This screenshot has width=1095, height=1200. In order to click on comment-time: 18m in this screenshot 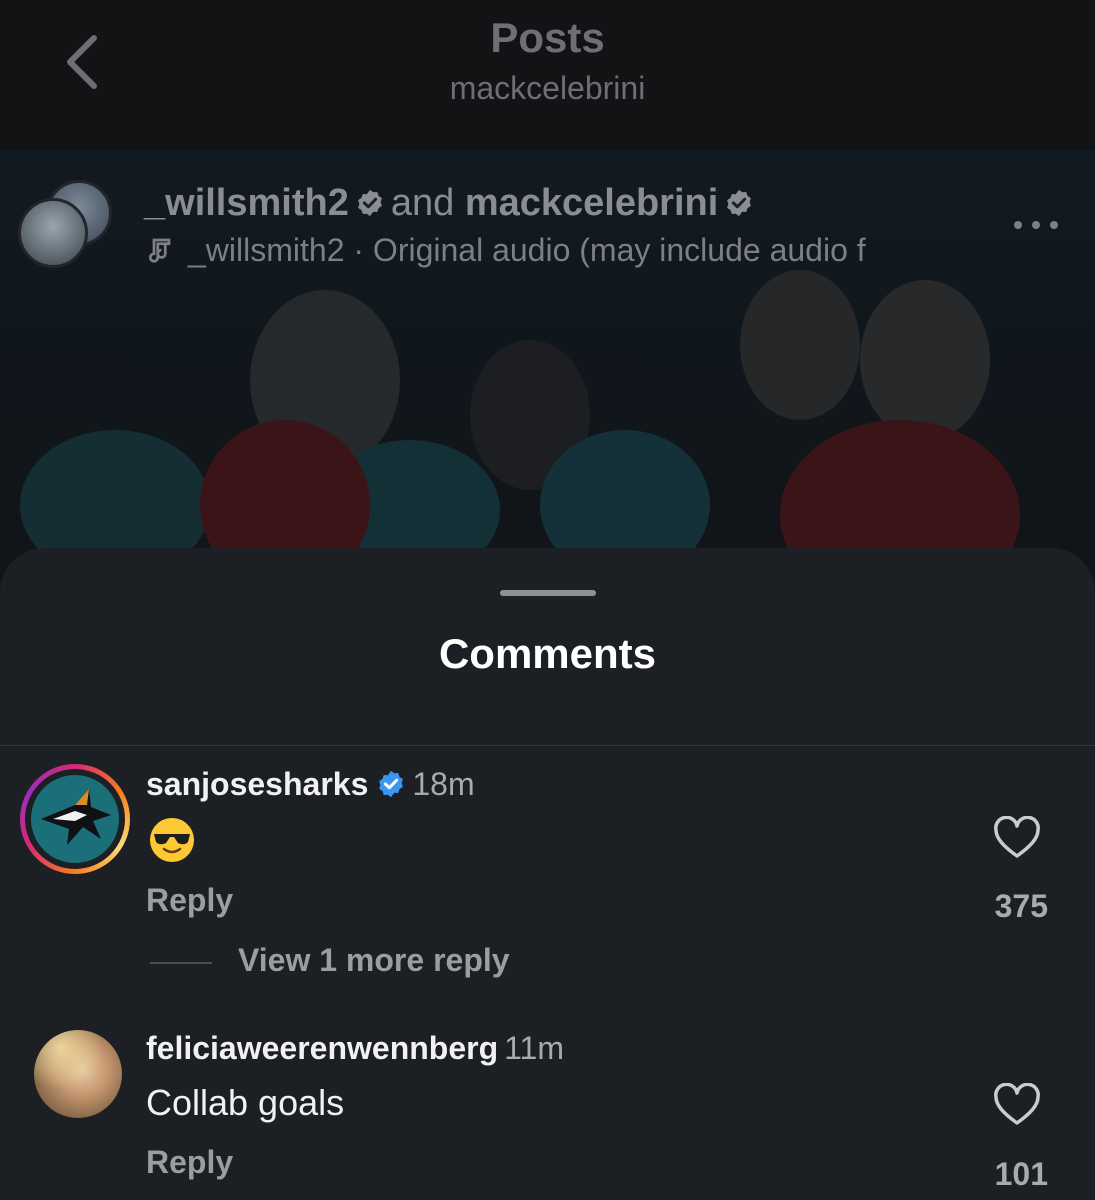, I will do `click(443, 784)`.